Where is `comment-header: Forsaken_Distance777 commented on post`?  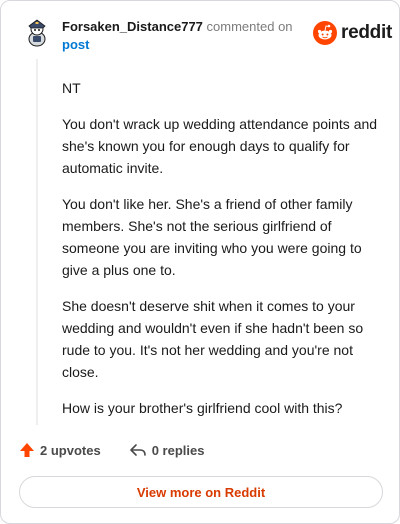 comment-header: Forsaken_Distance777 commented on post is located at coordinates (182, 36).